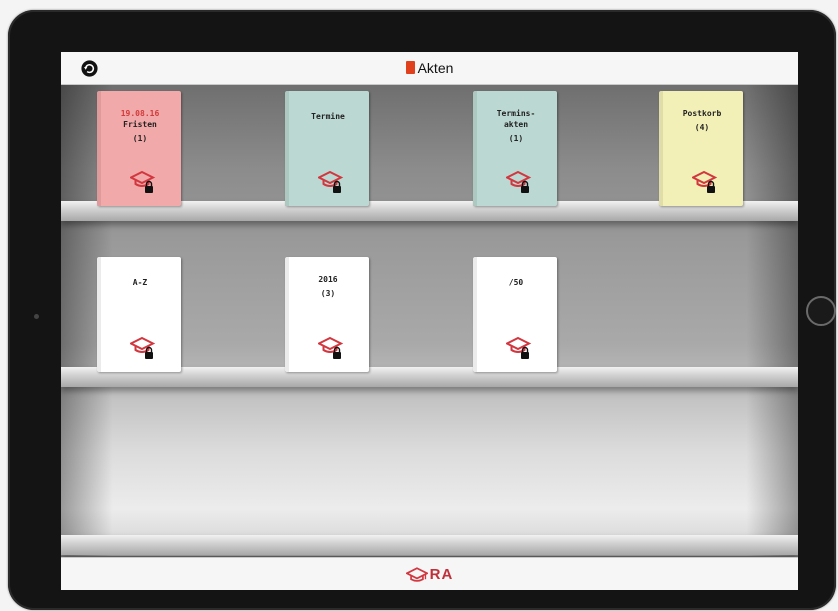 The image size is (838, 611). What do you see at coordinates (821, 311) in the screenshot?
I see `home-button` at bounding box center [821, 311].